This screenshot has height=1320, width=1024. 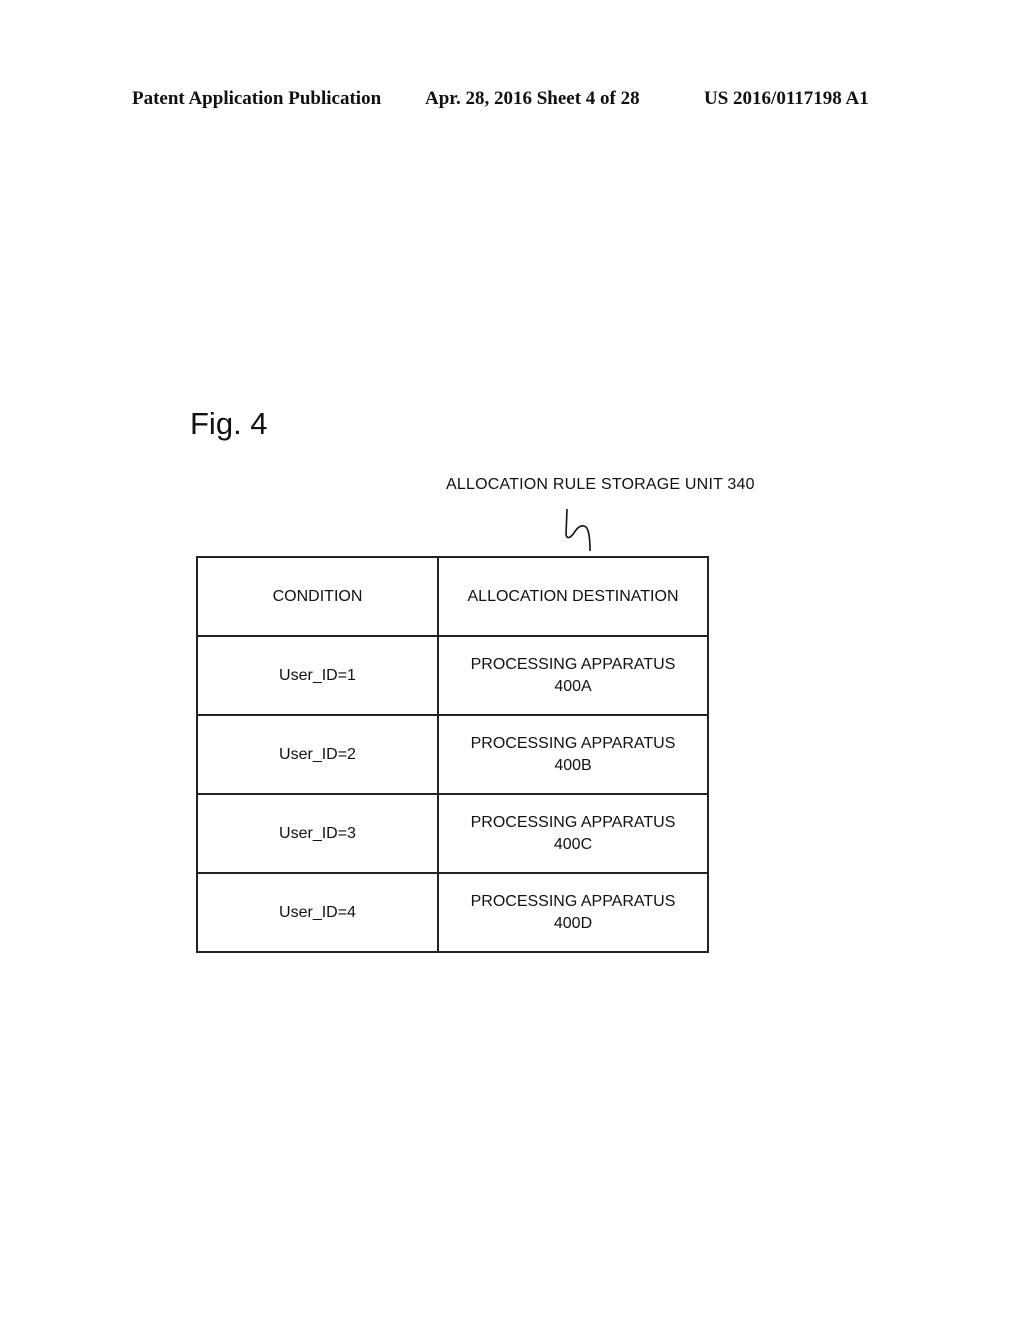 I want to click on destination-cell: PROCESSING APPARATUS 400C, so click(x=573, y=833).